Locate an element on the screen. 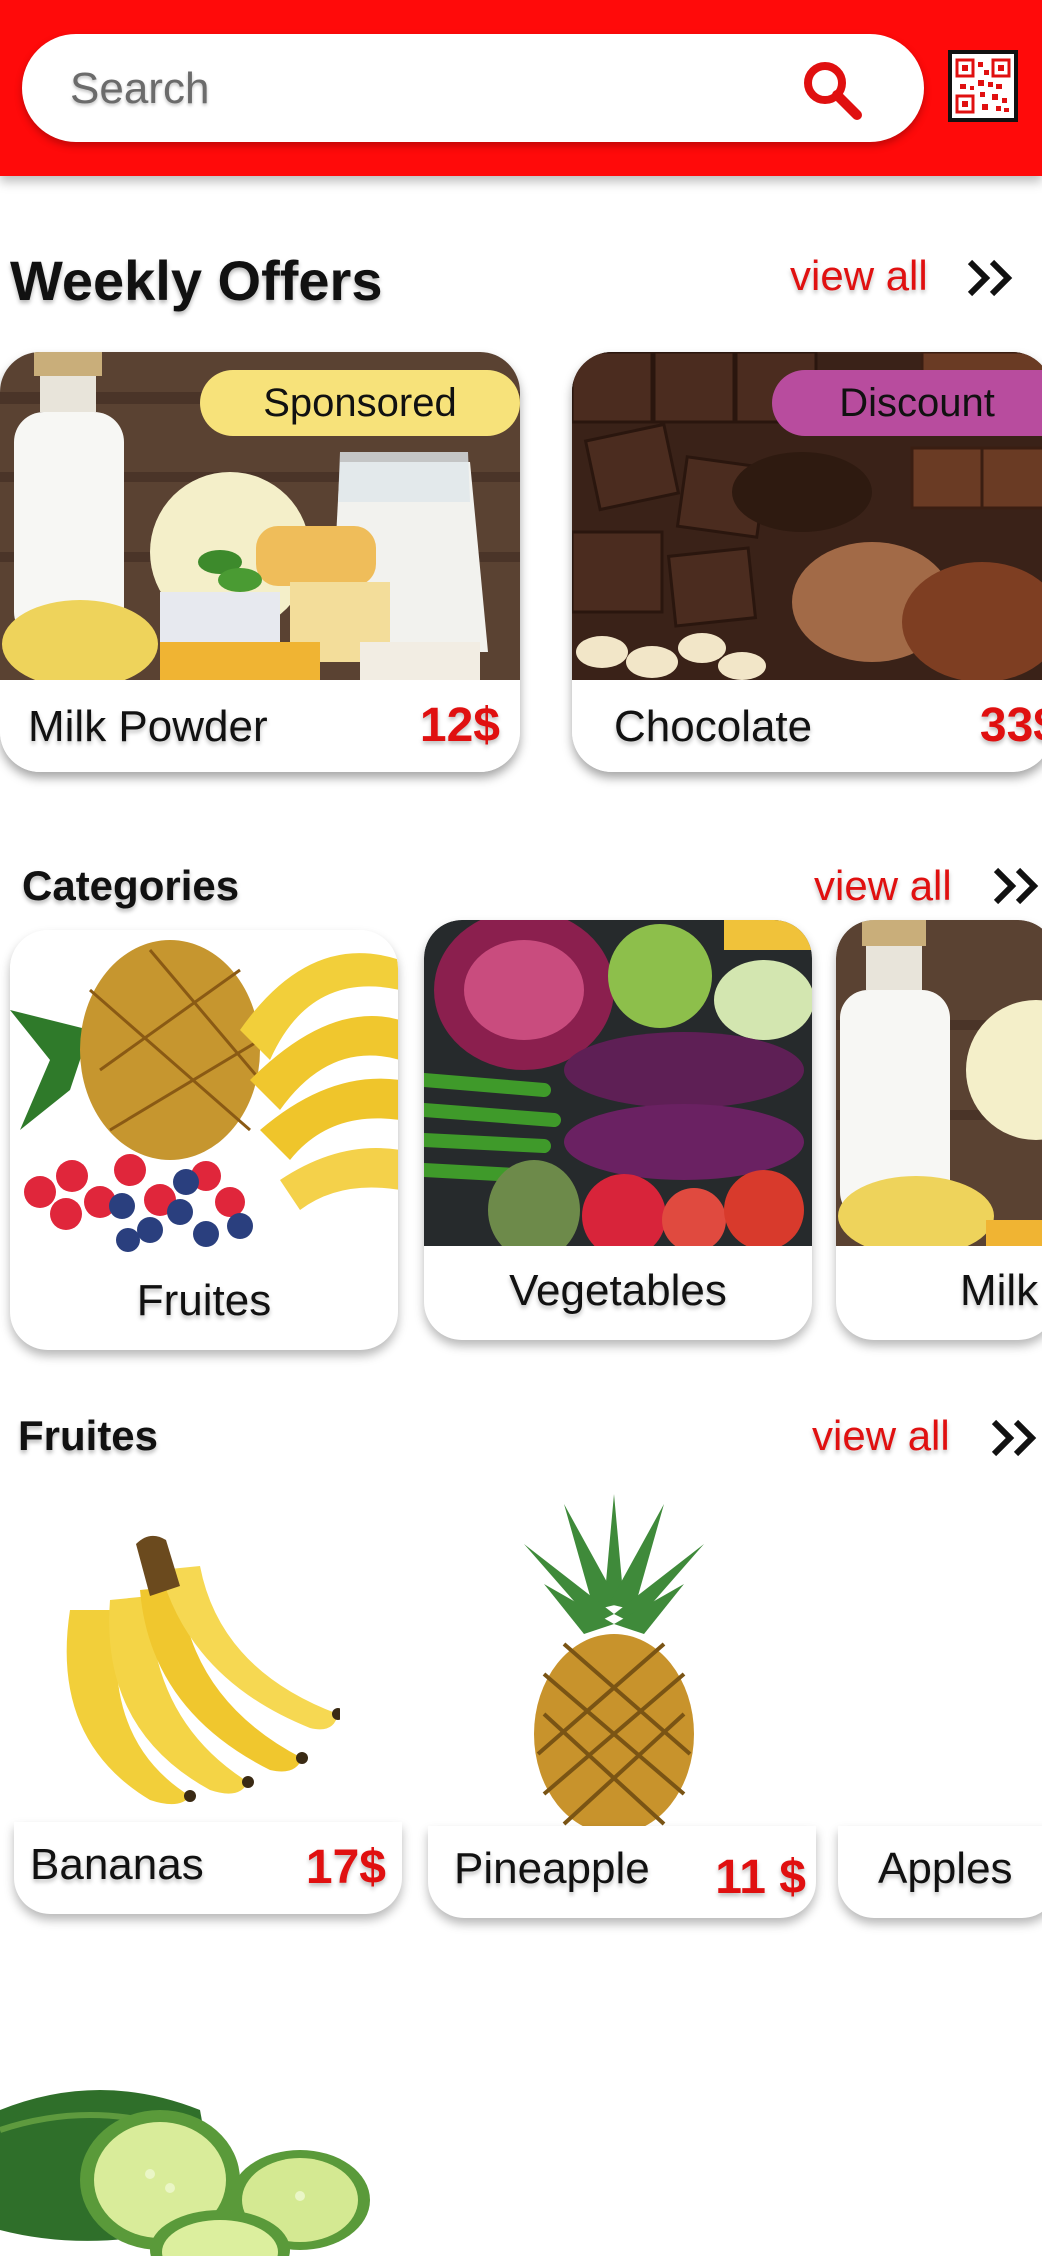 Image resolution: width=1042 pixels, height=2256 pixels. fruites-view-all: view all is located at coordinates (881, 1436).